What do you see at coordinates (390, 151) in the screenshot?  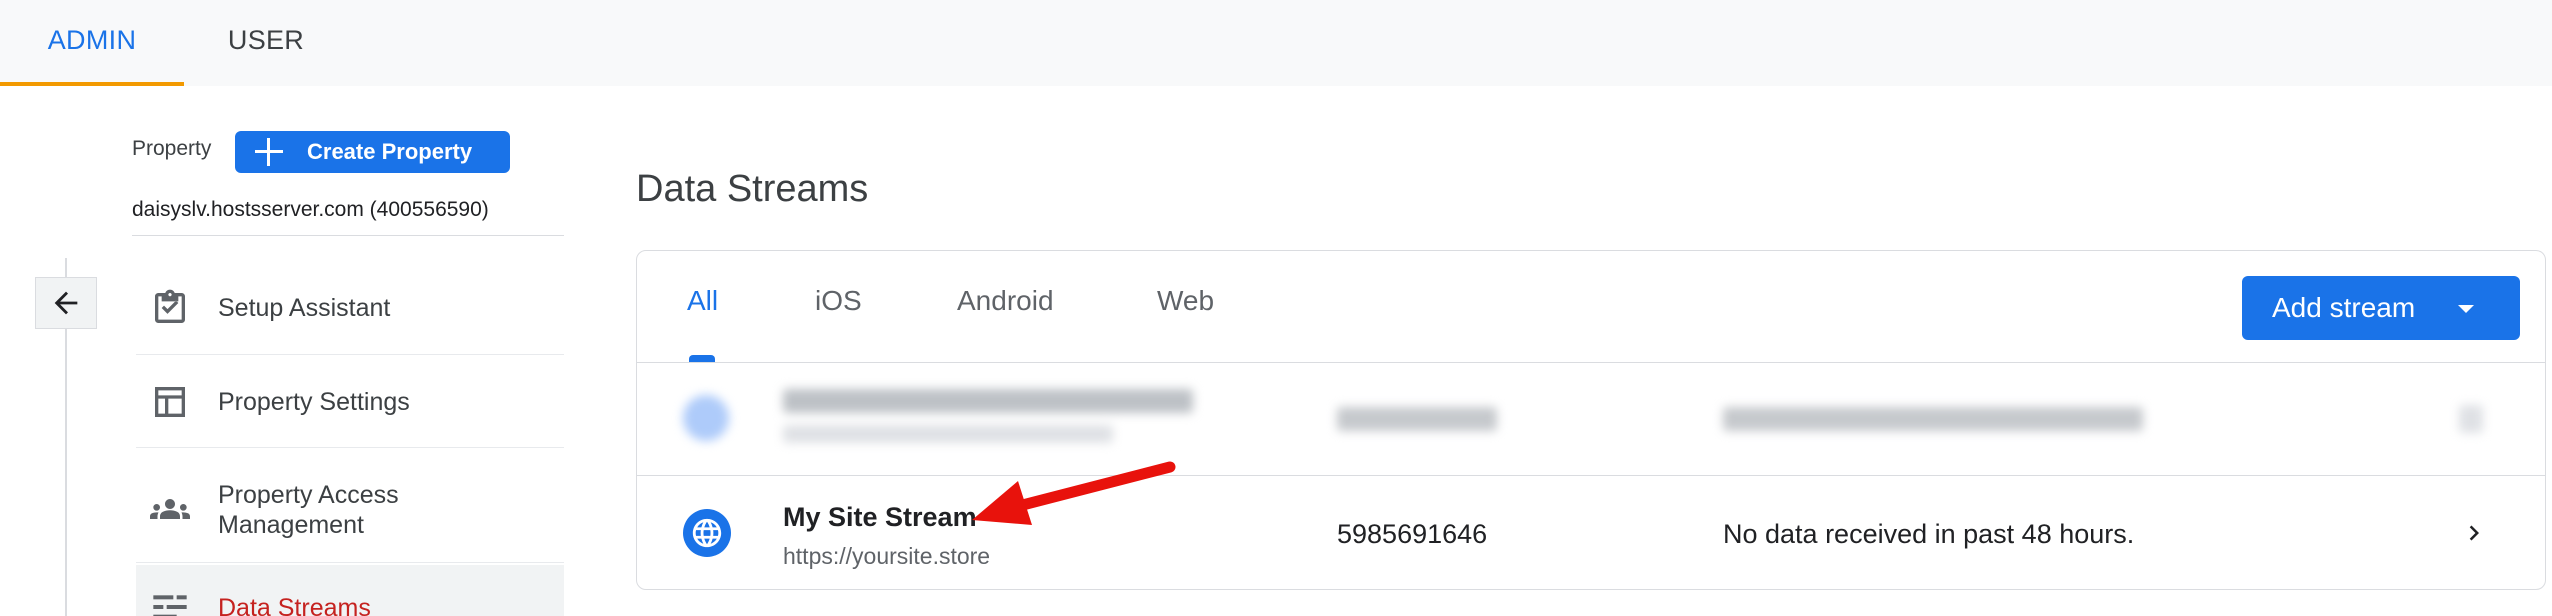 I see `create-property-label: Create Property` at bounding box center [390, 151].